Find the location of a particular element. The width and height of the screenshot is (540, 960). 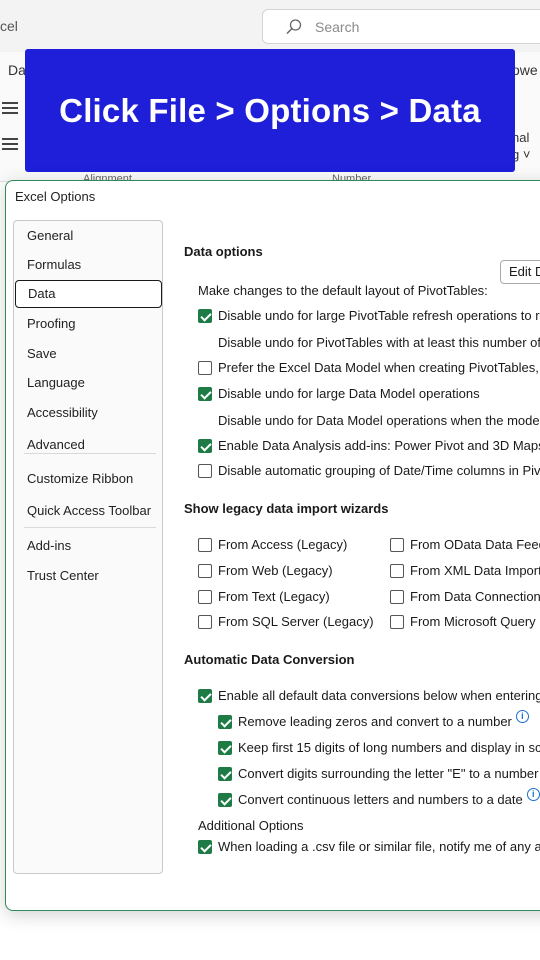

legacy-microsoft-query-option: From Microsoft Query (Legacy) is located at coordinates (465, 621).